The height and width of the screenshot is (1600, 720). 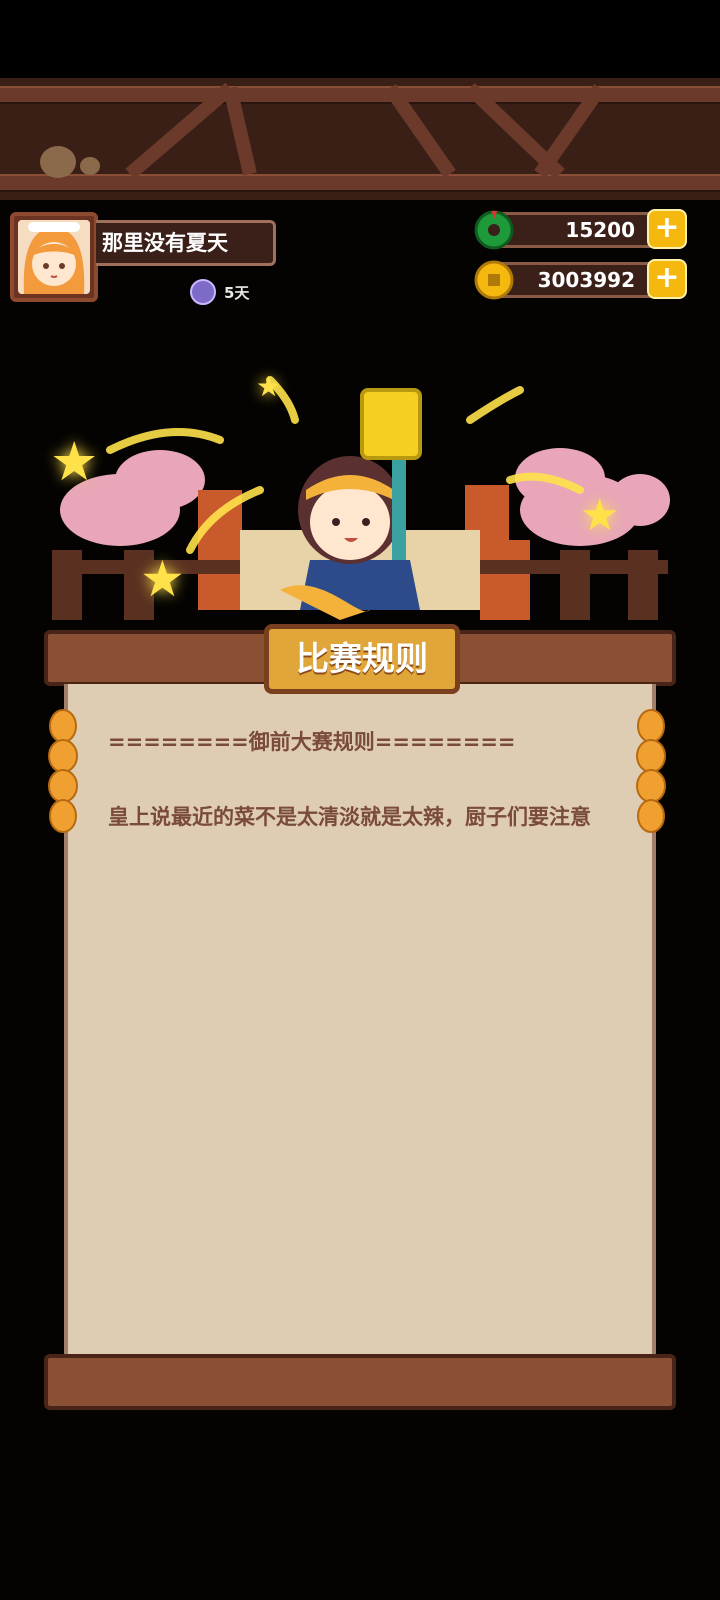 I want to click on avatar, so click(x=54, y=257).